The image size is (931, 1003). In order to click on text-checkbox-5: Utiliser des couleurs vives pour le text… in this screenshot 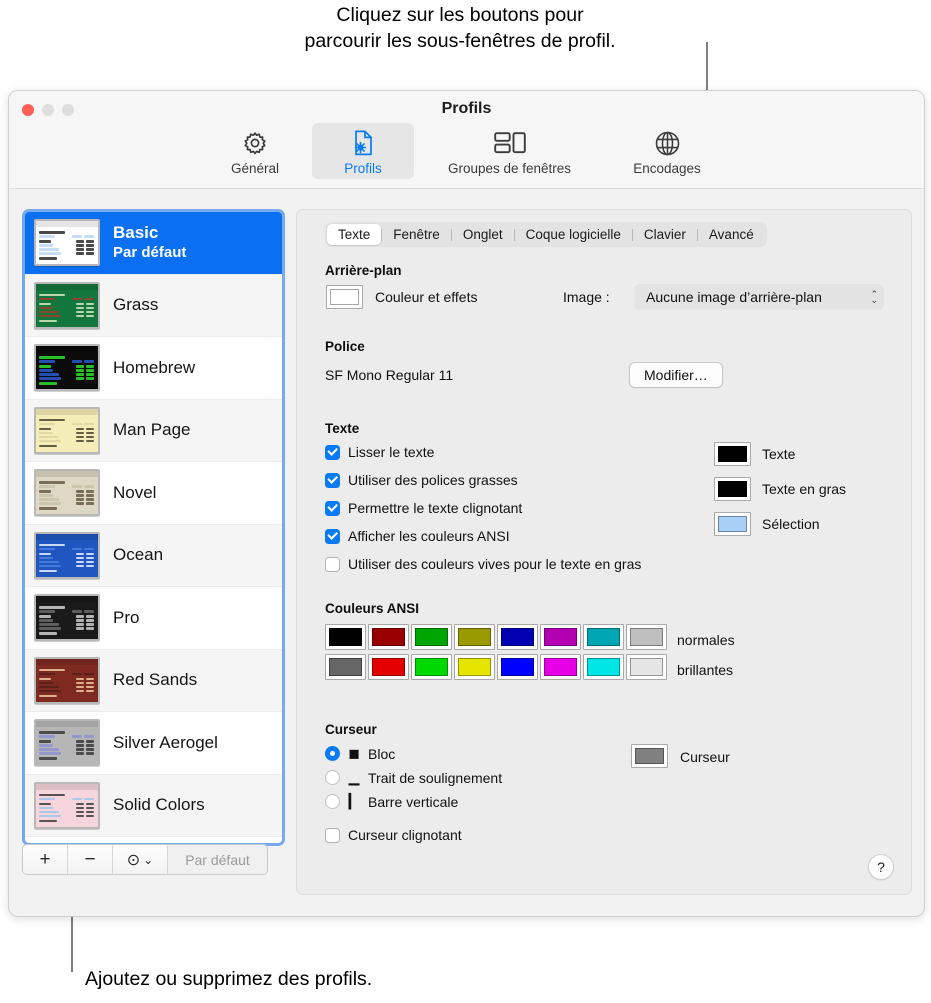, I will do `click(483, 564)`.